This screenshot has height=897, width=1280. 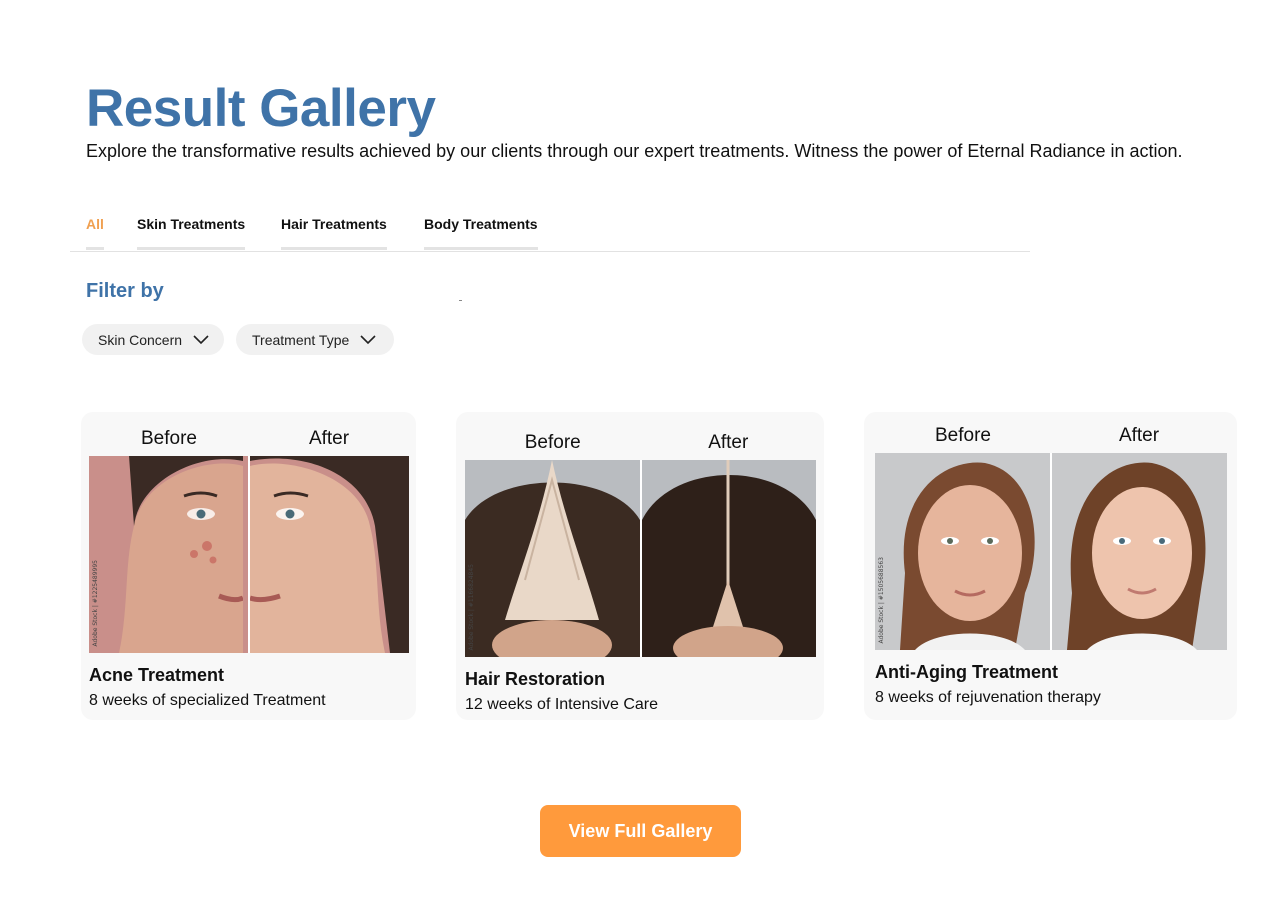 What do you see at coordinates (261, 108) in the screenshot?
I see `page-title: Result Gallery` at bounding box center [261, 108].